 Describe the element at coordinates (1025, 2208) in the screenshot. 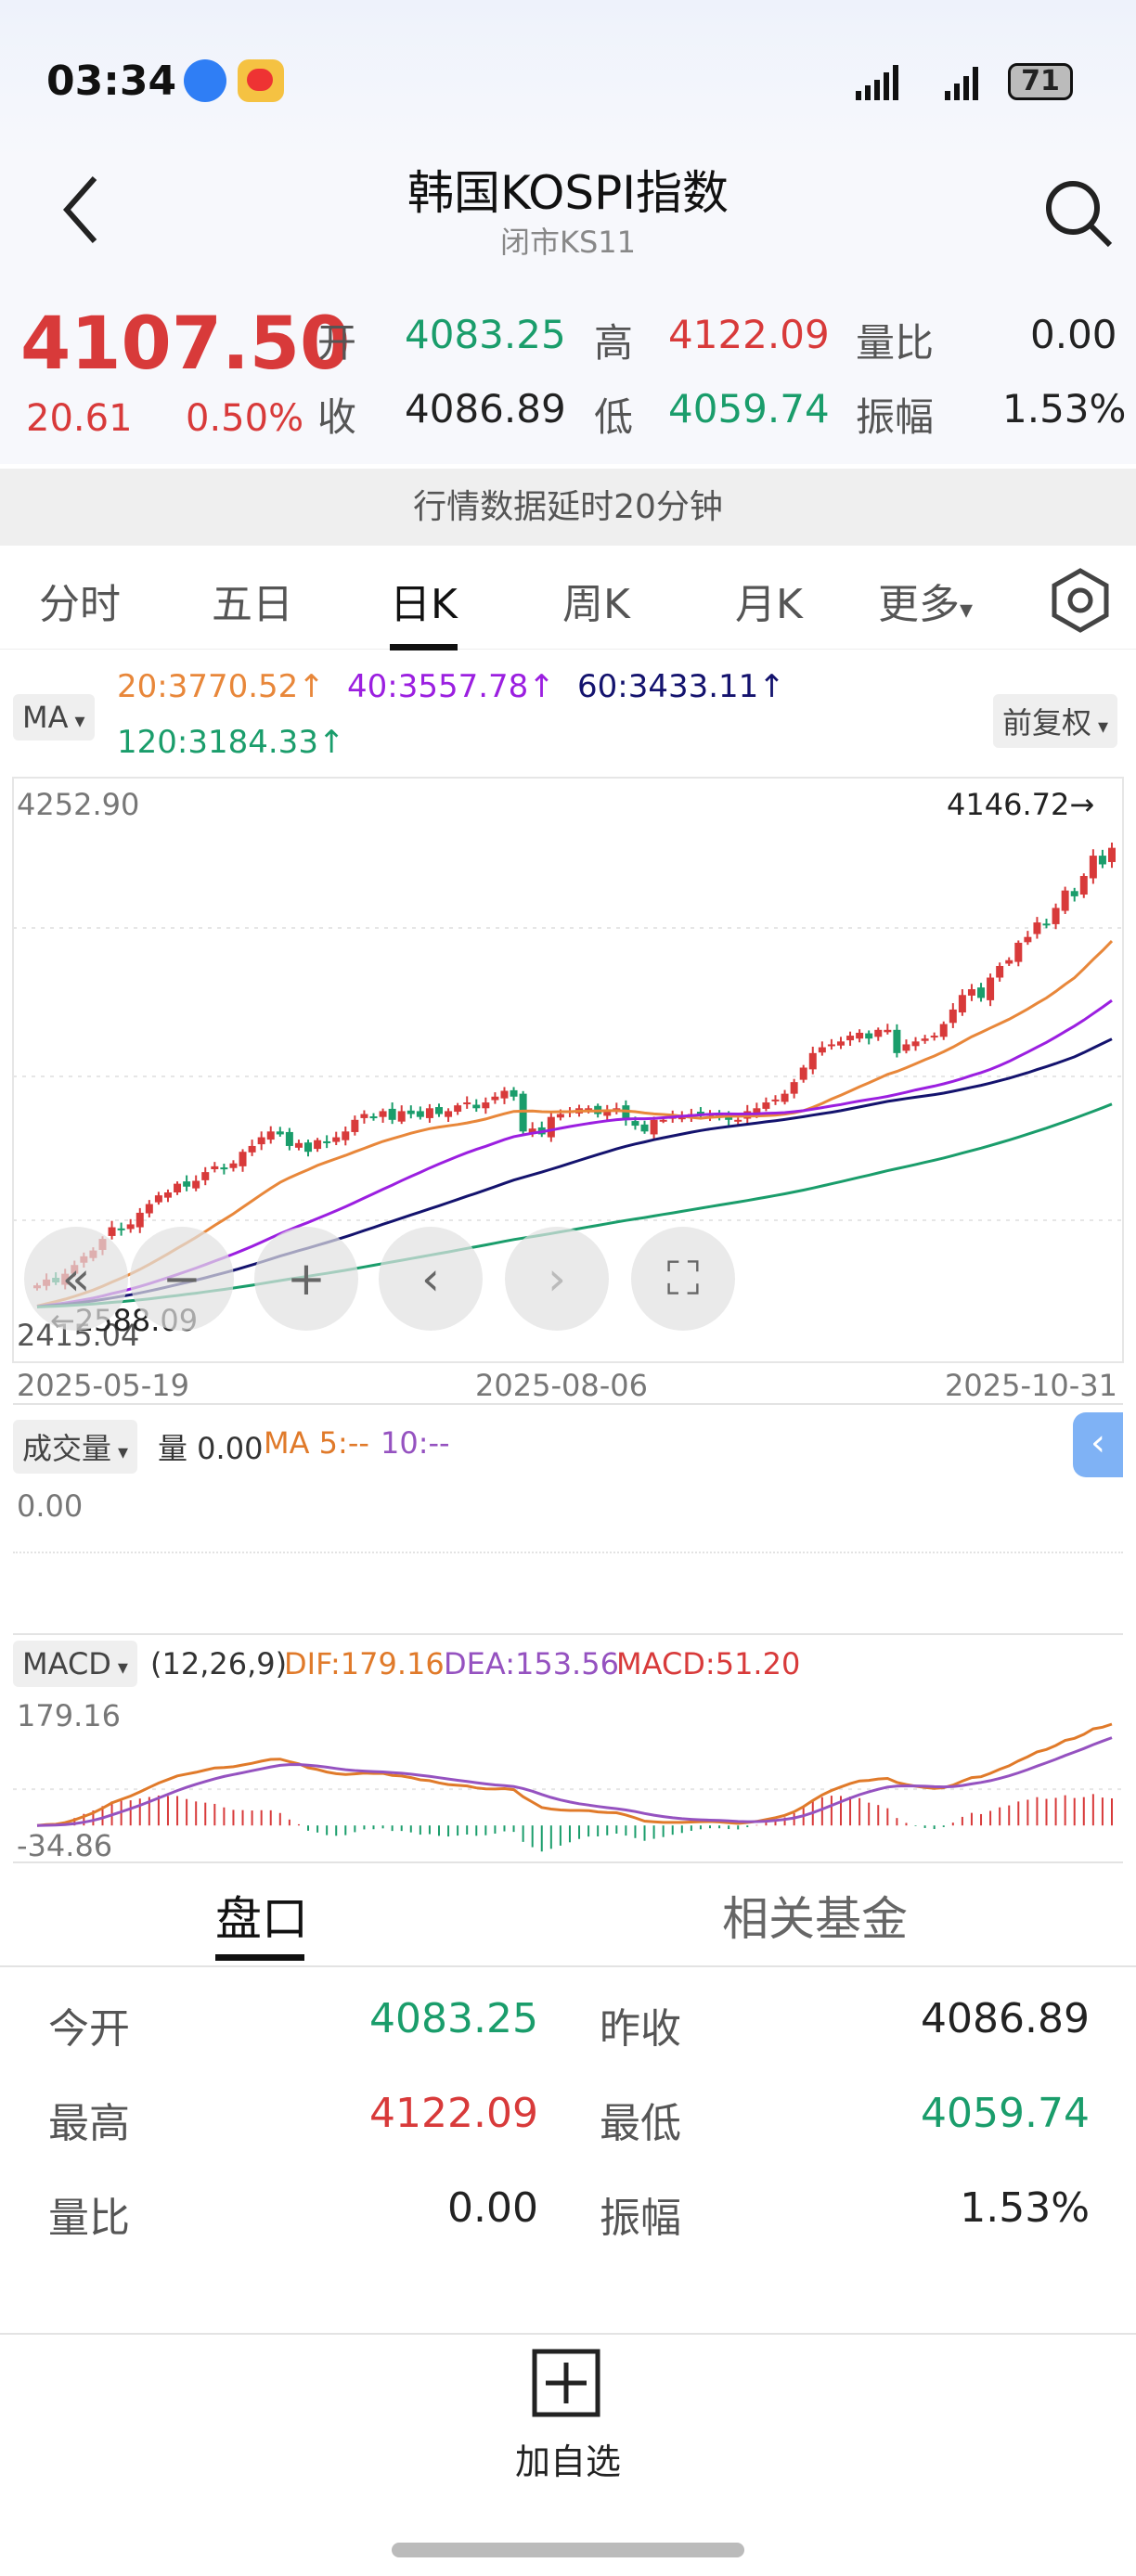

I see `detail-value: 1.53%` at that location.